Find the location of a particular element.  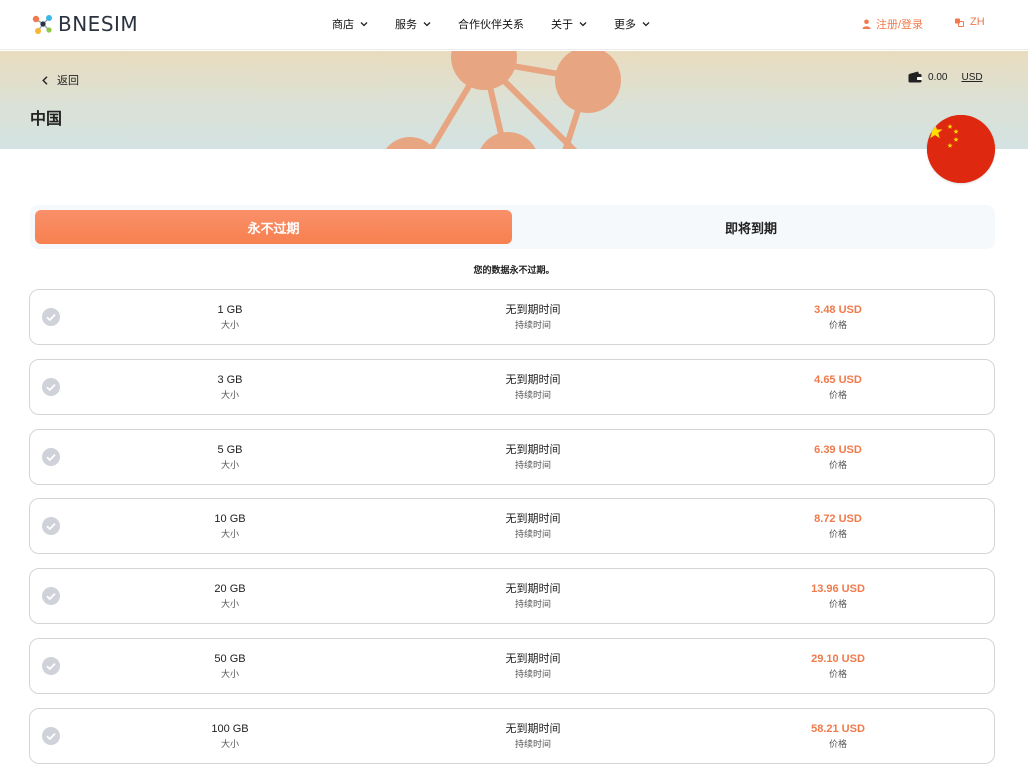

nav-item-more: 更多 is located at coordinates (632, 24).